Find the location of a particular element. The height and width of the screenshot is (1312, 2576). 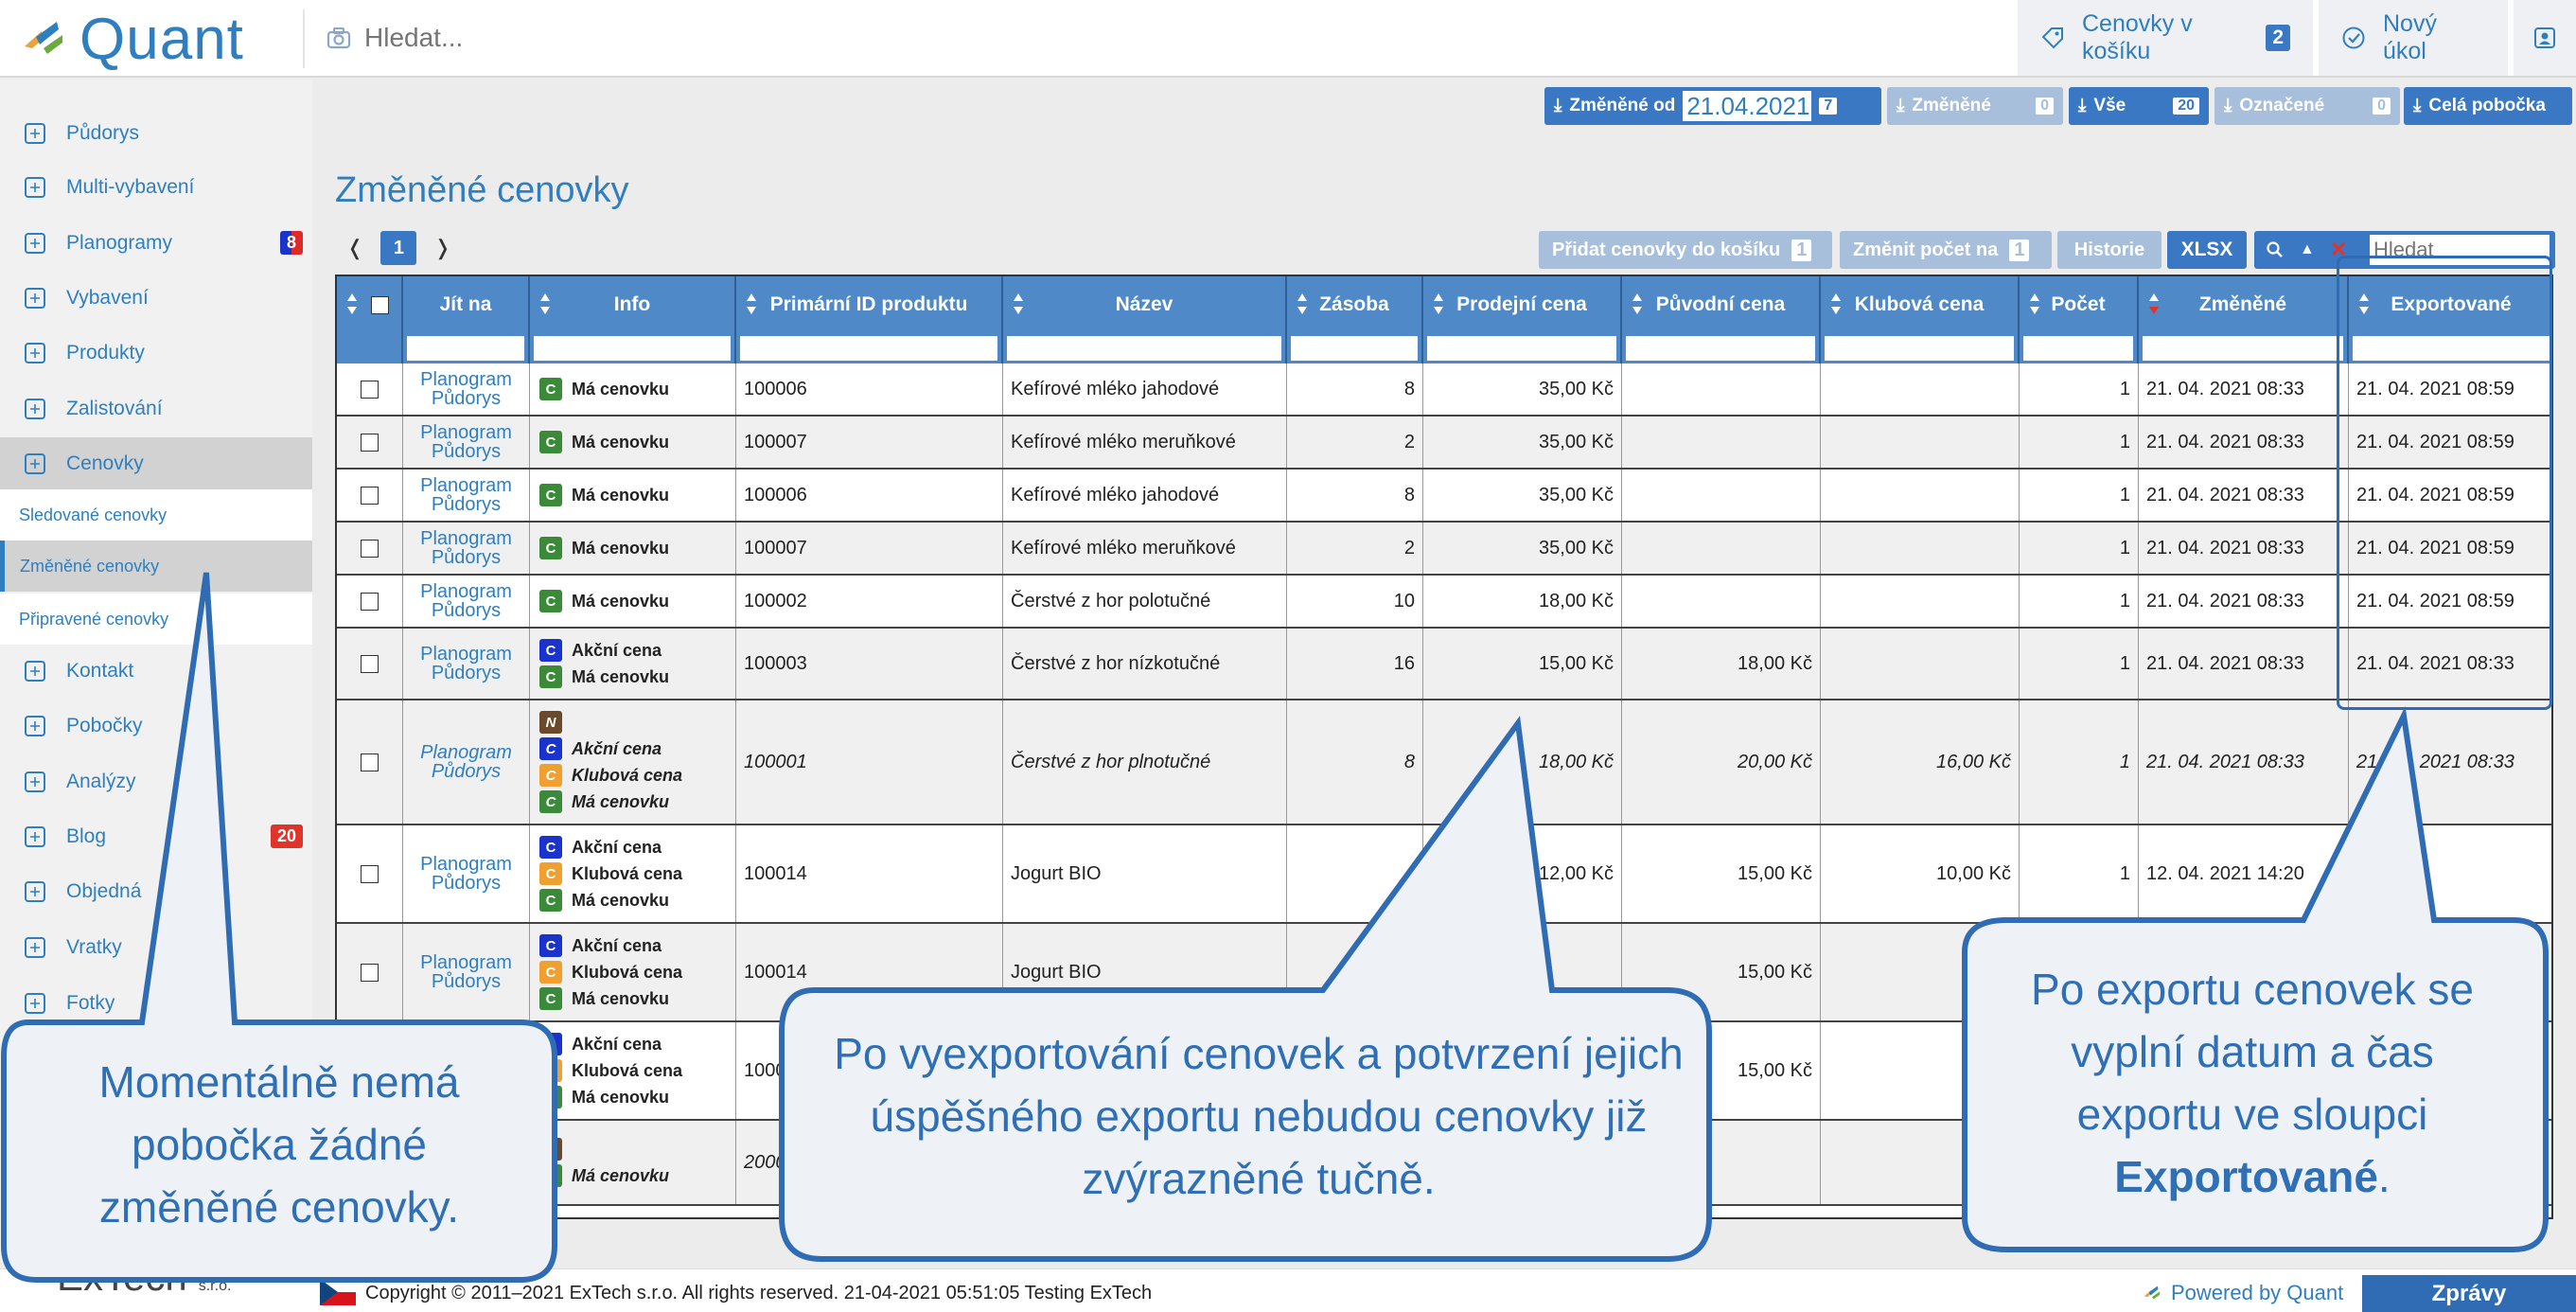

callout-right-bold: Exportované is located at coordinates (2246, 1176).